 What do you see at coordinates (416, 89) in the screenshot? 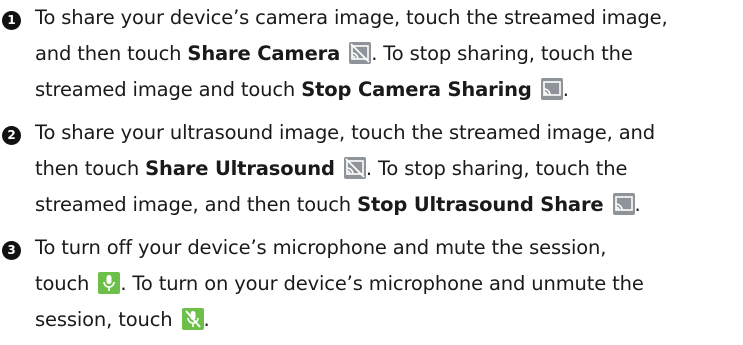
I see `stop-camera-sharing-label: Stop Camera Sharing` at bounding box center [416, 89].